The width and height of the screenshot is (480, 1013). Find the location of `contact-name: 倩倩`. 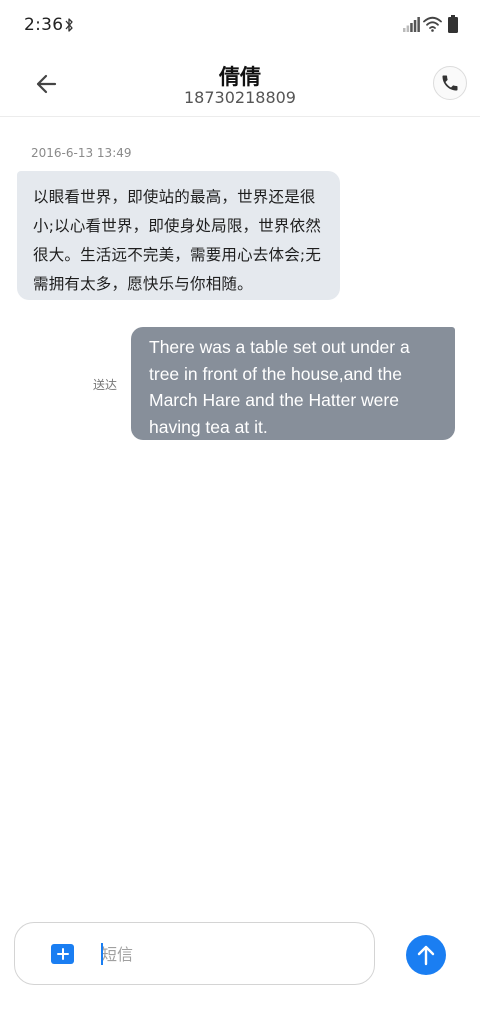

contact-name: 倩倩 is located at coordinates (240, 77).